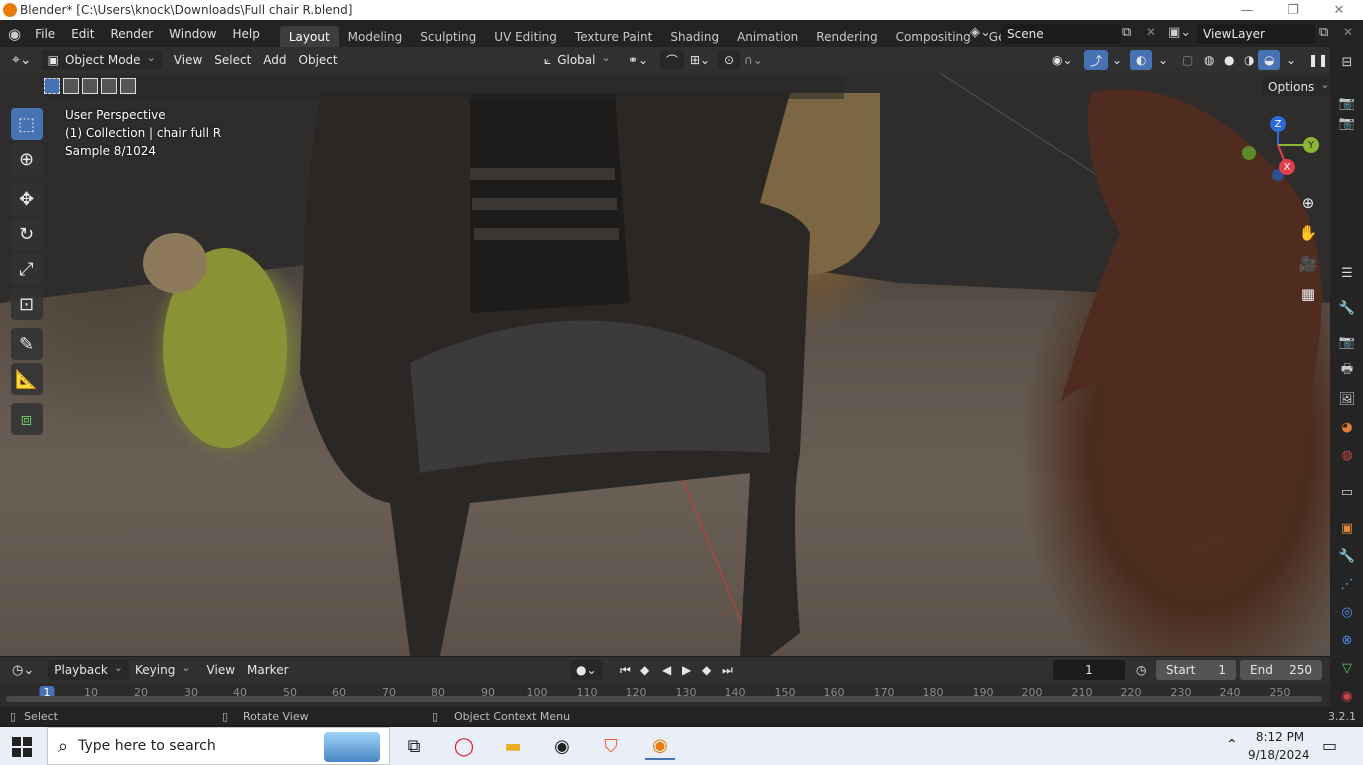 This screenshot has height=765, width=1363. I want to click on ortho-toggle-icon: ▦, so click(1308, 294).